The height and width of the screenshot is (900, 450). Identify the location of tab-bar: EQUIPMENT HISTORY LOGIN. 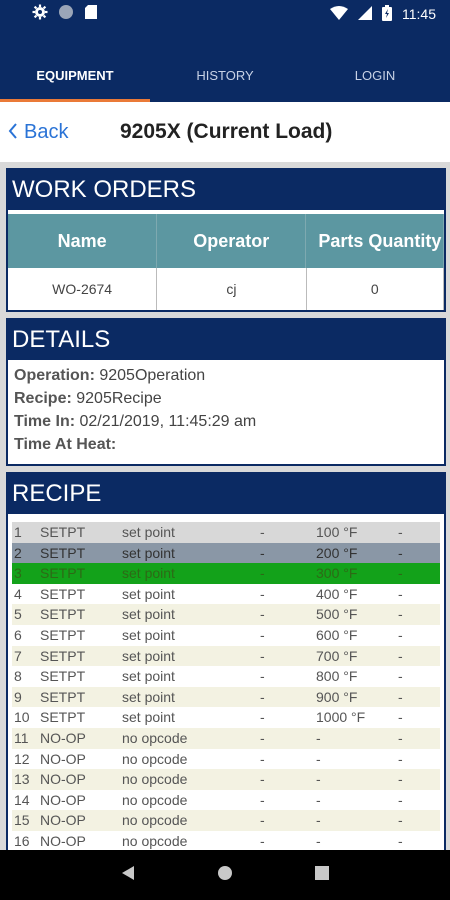
(225, 66).